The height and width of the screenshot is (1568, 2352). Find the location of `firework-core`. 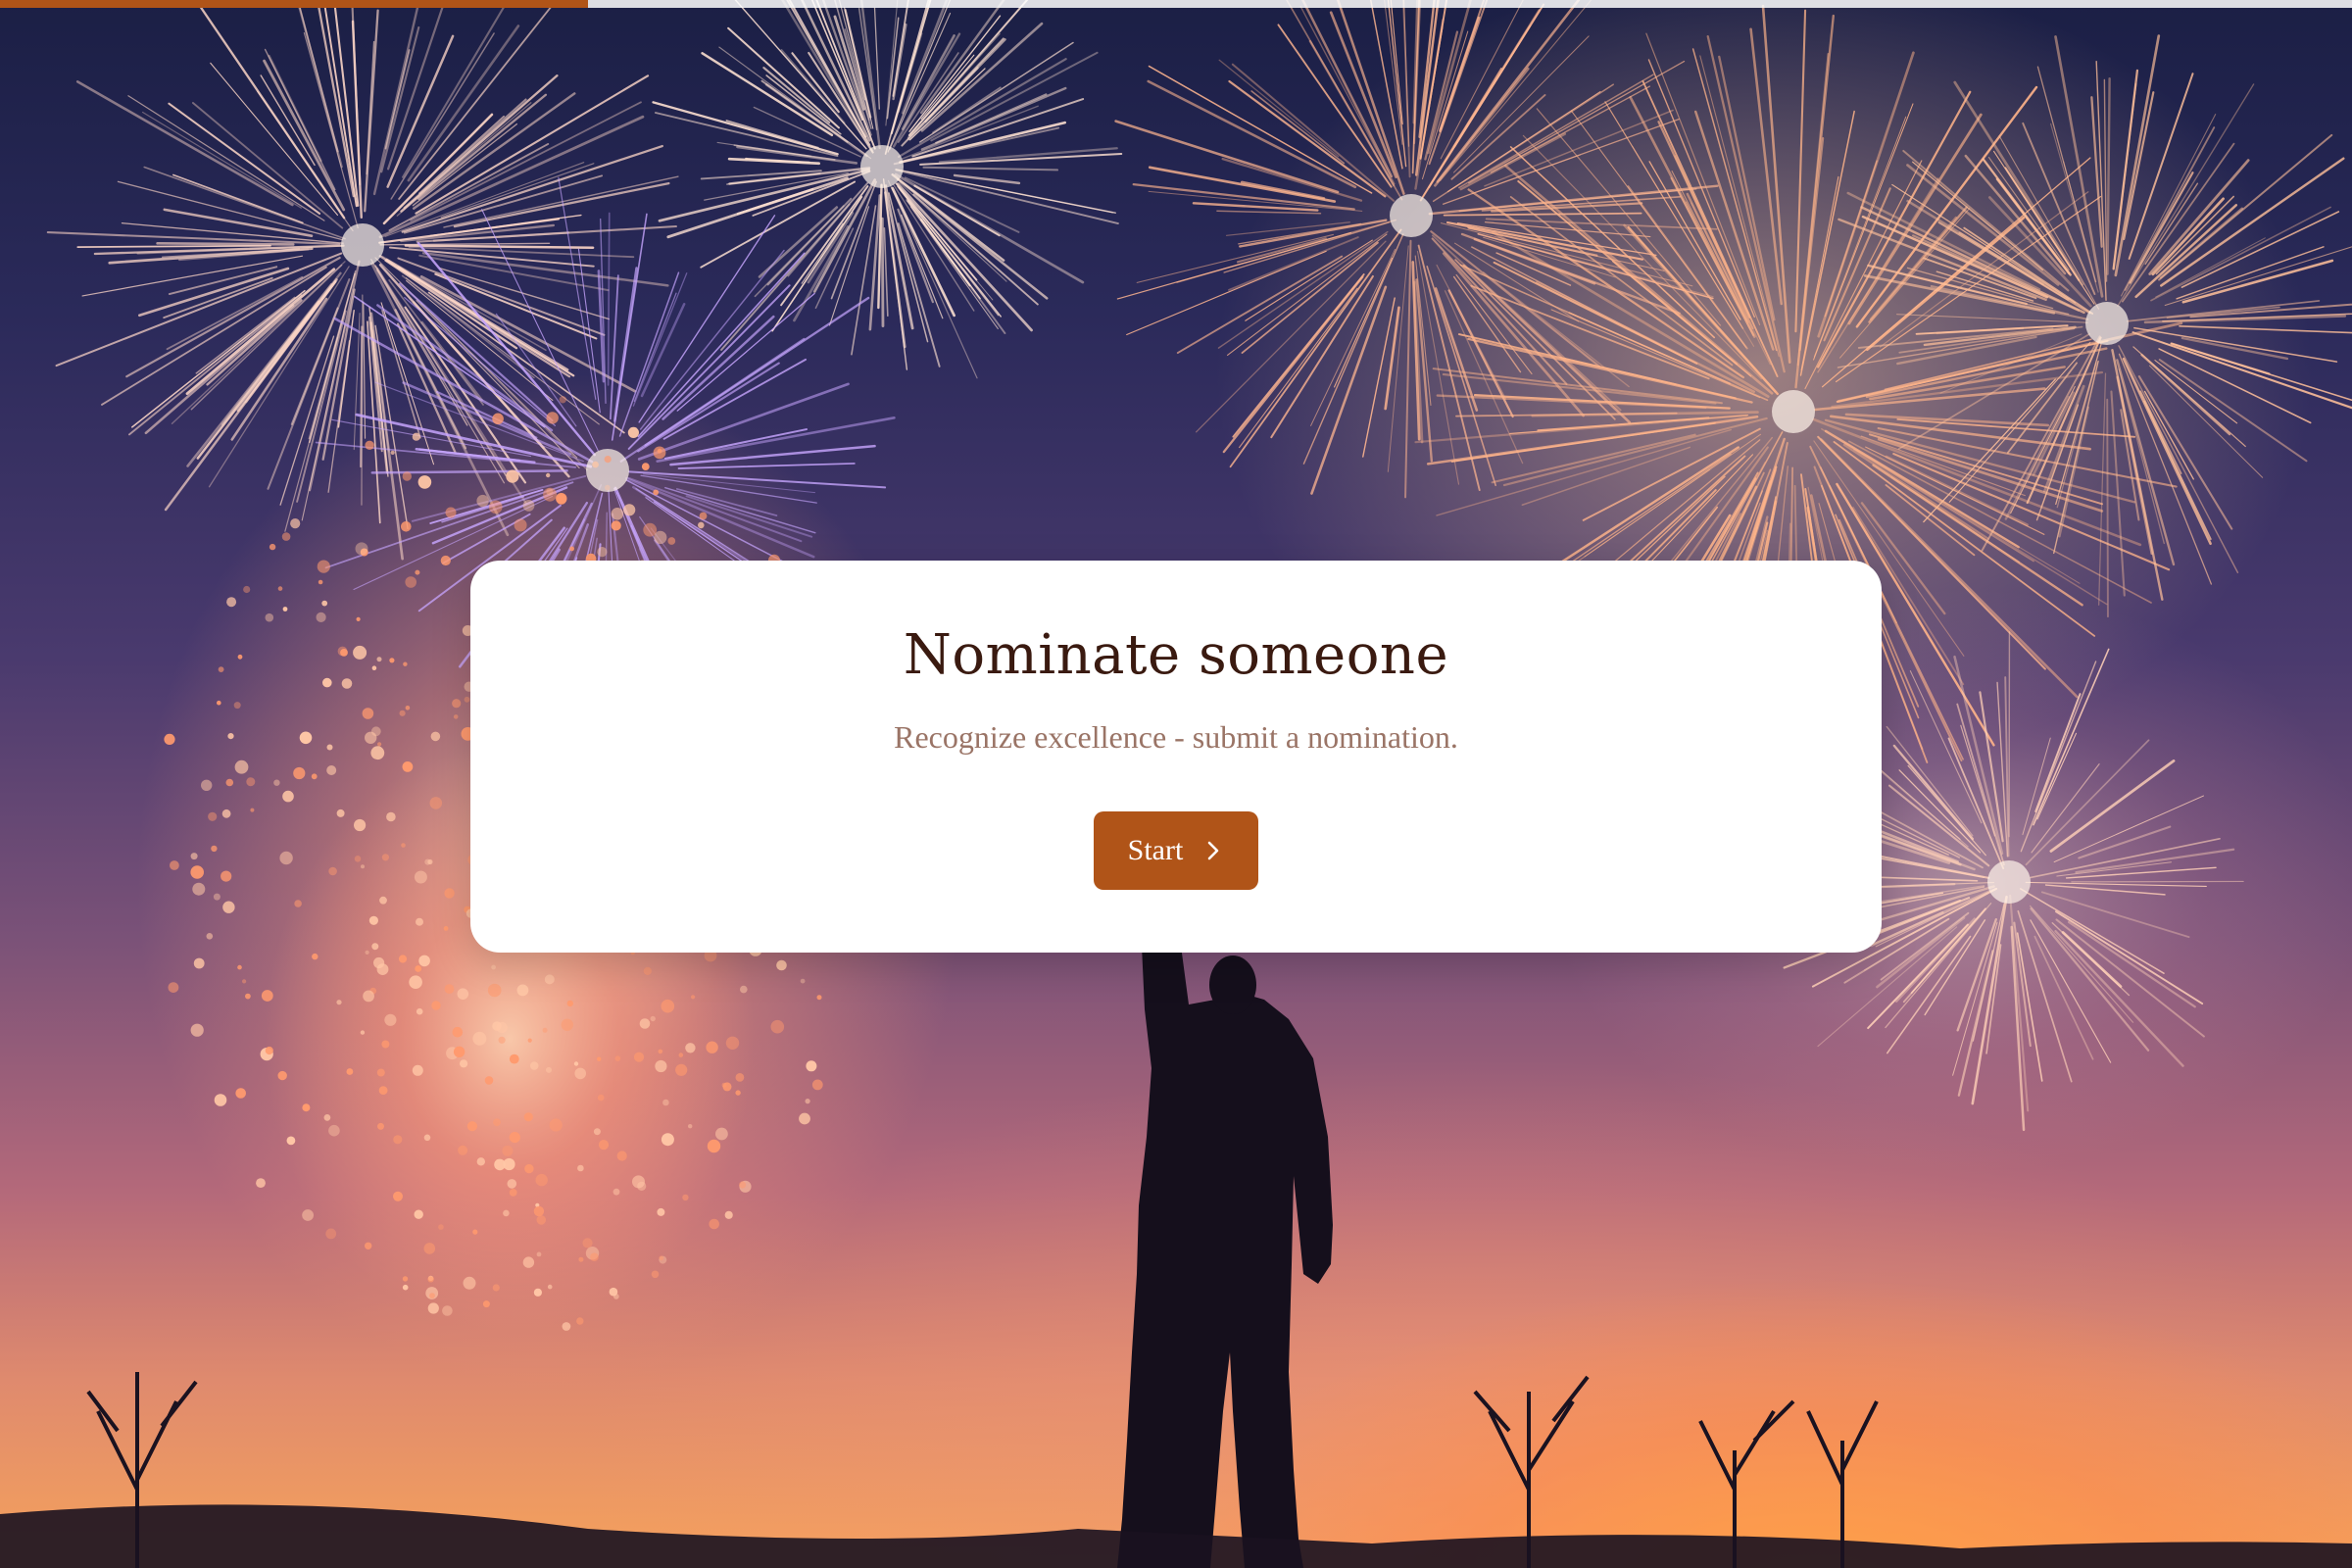

firework-core is located at coordinates (882, 166).